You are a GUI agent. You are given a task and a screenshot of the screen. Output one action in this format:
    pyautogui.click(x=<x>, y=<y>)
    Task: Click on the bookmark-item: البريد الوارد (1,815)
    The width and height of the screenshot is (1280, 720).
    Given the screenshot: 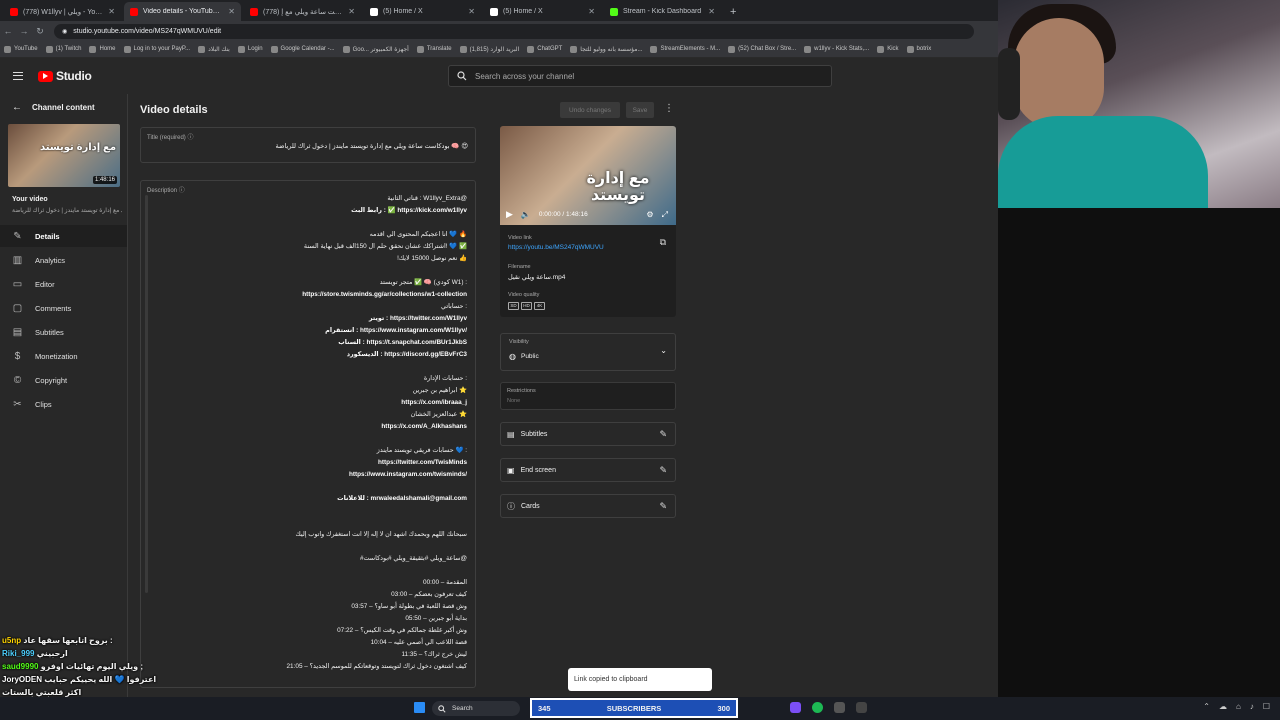 What is the action you would take?
    pyautogui.click(x=489, y=49)
    